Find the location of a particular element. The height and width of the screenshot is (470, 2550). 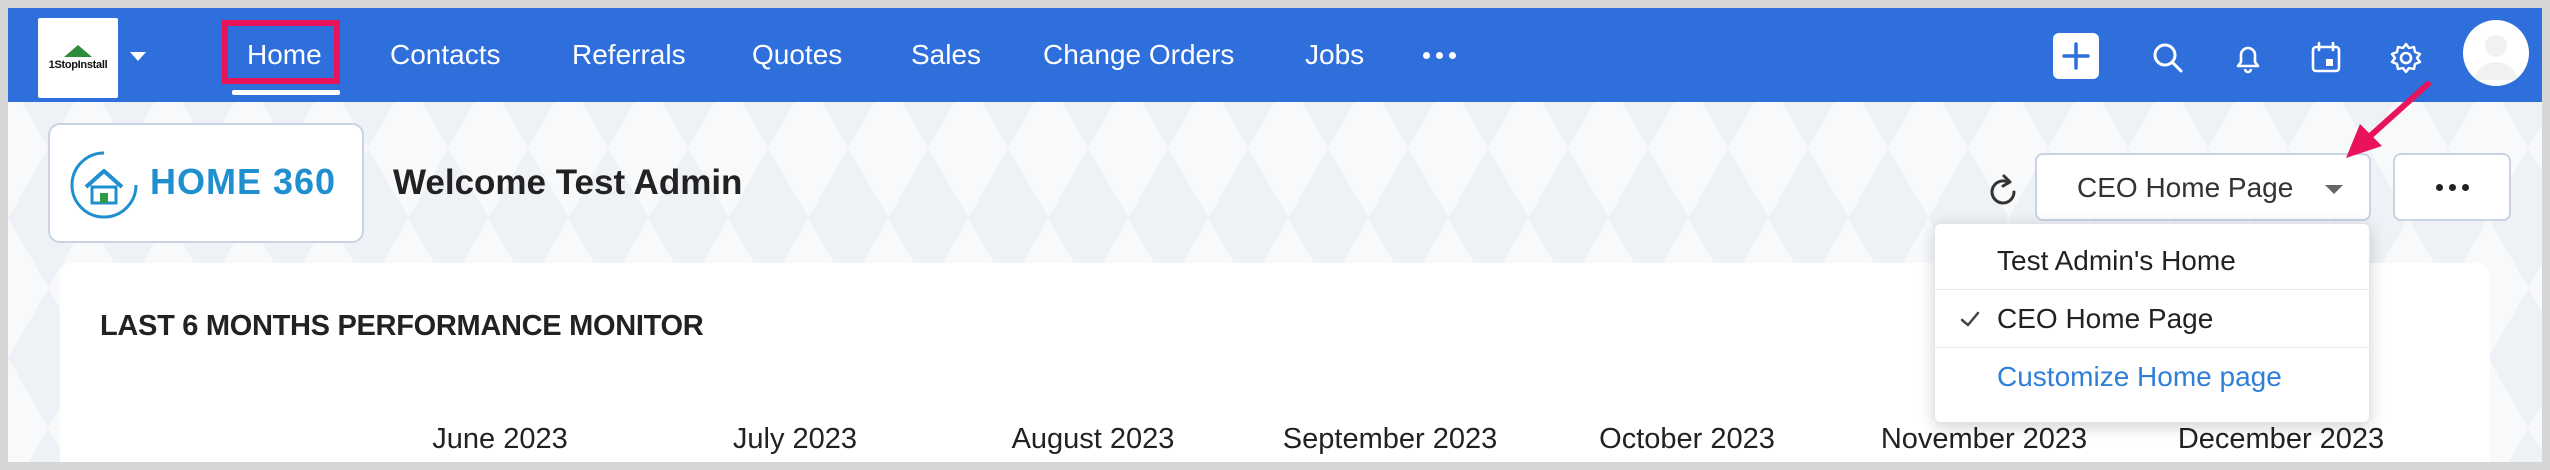

dropdown-item-label: Customize Home page is located at coordinates (2139, 376).